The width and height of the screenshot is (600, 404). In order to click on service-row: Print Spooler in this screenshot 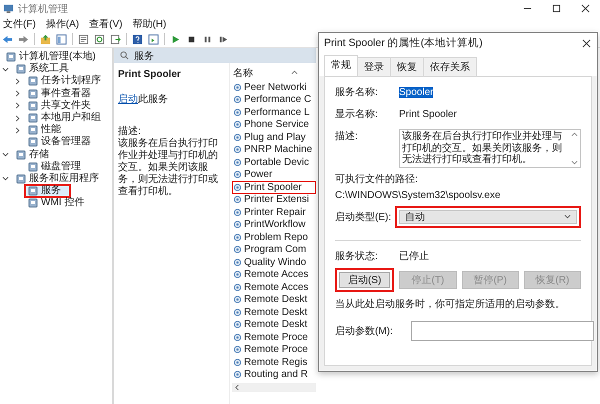, I will do `click(274, 187)`.